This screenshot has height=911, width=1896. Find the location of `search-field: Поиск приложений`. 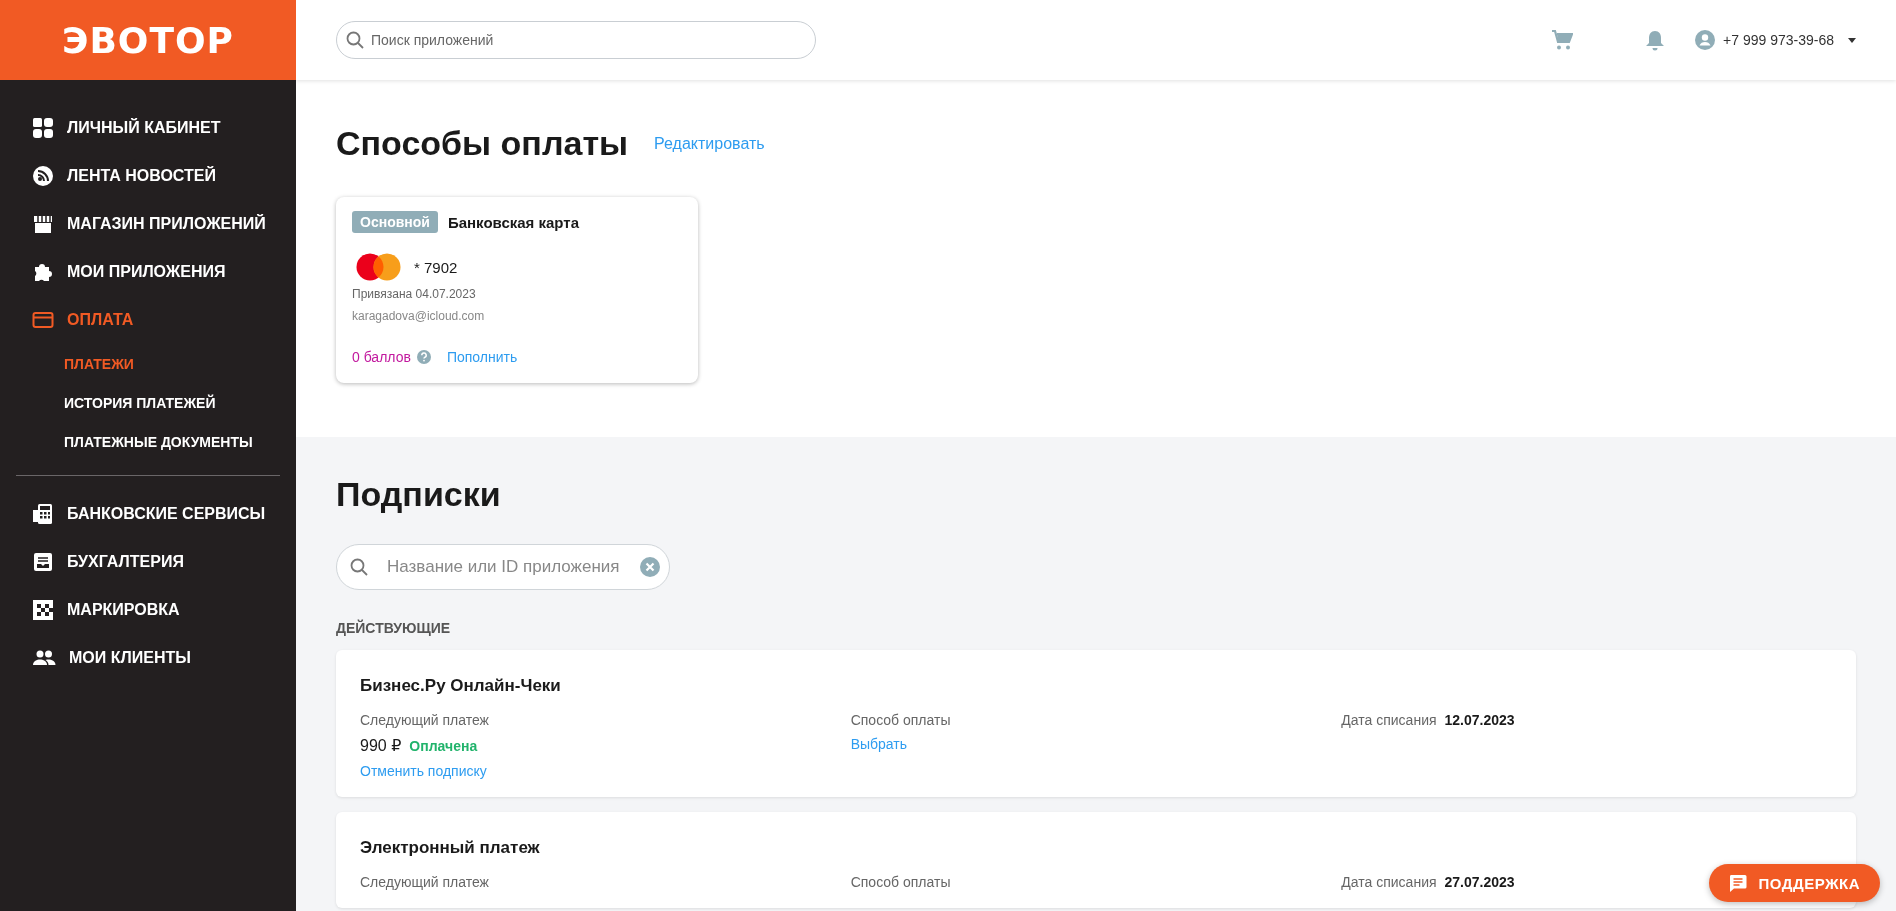

search-field: Поиск приложений is located at coordinates (576, 40).